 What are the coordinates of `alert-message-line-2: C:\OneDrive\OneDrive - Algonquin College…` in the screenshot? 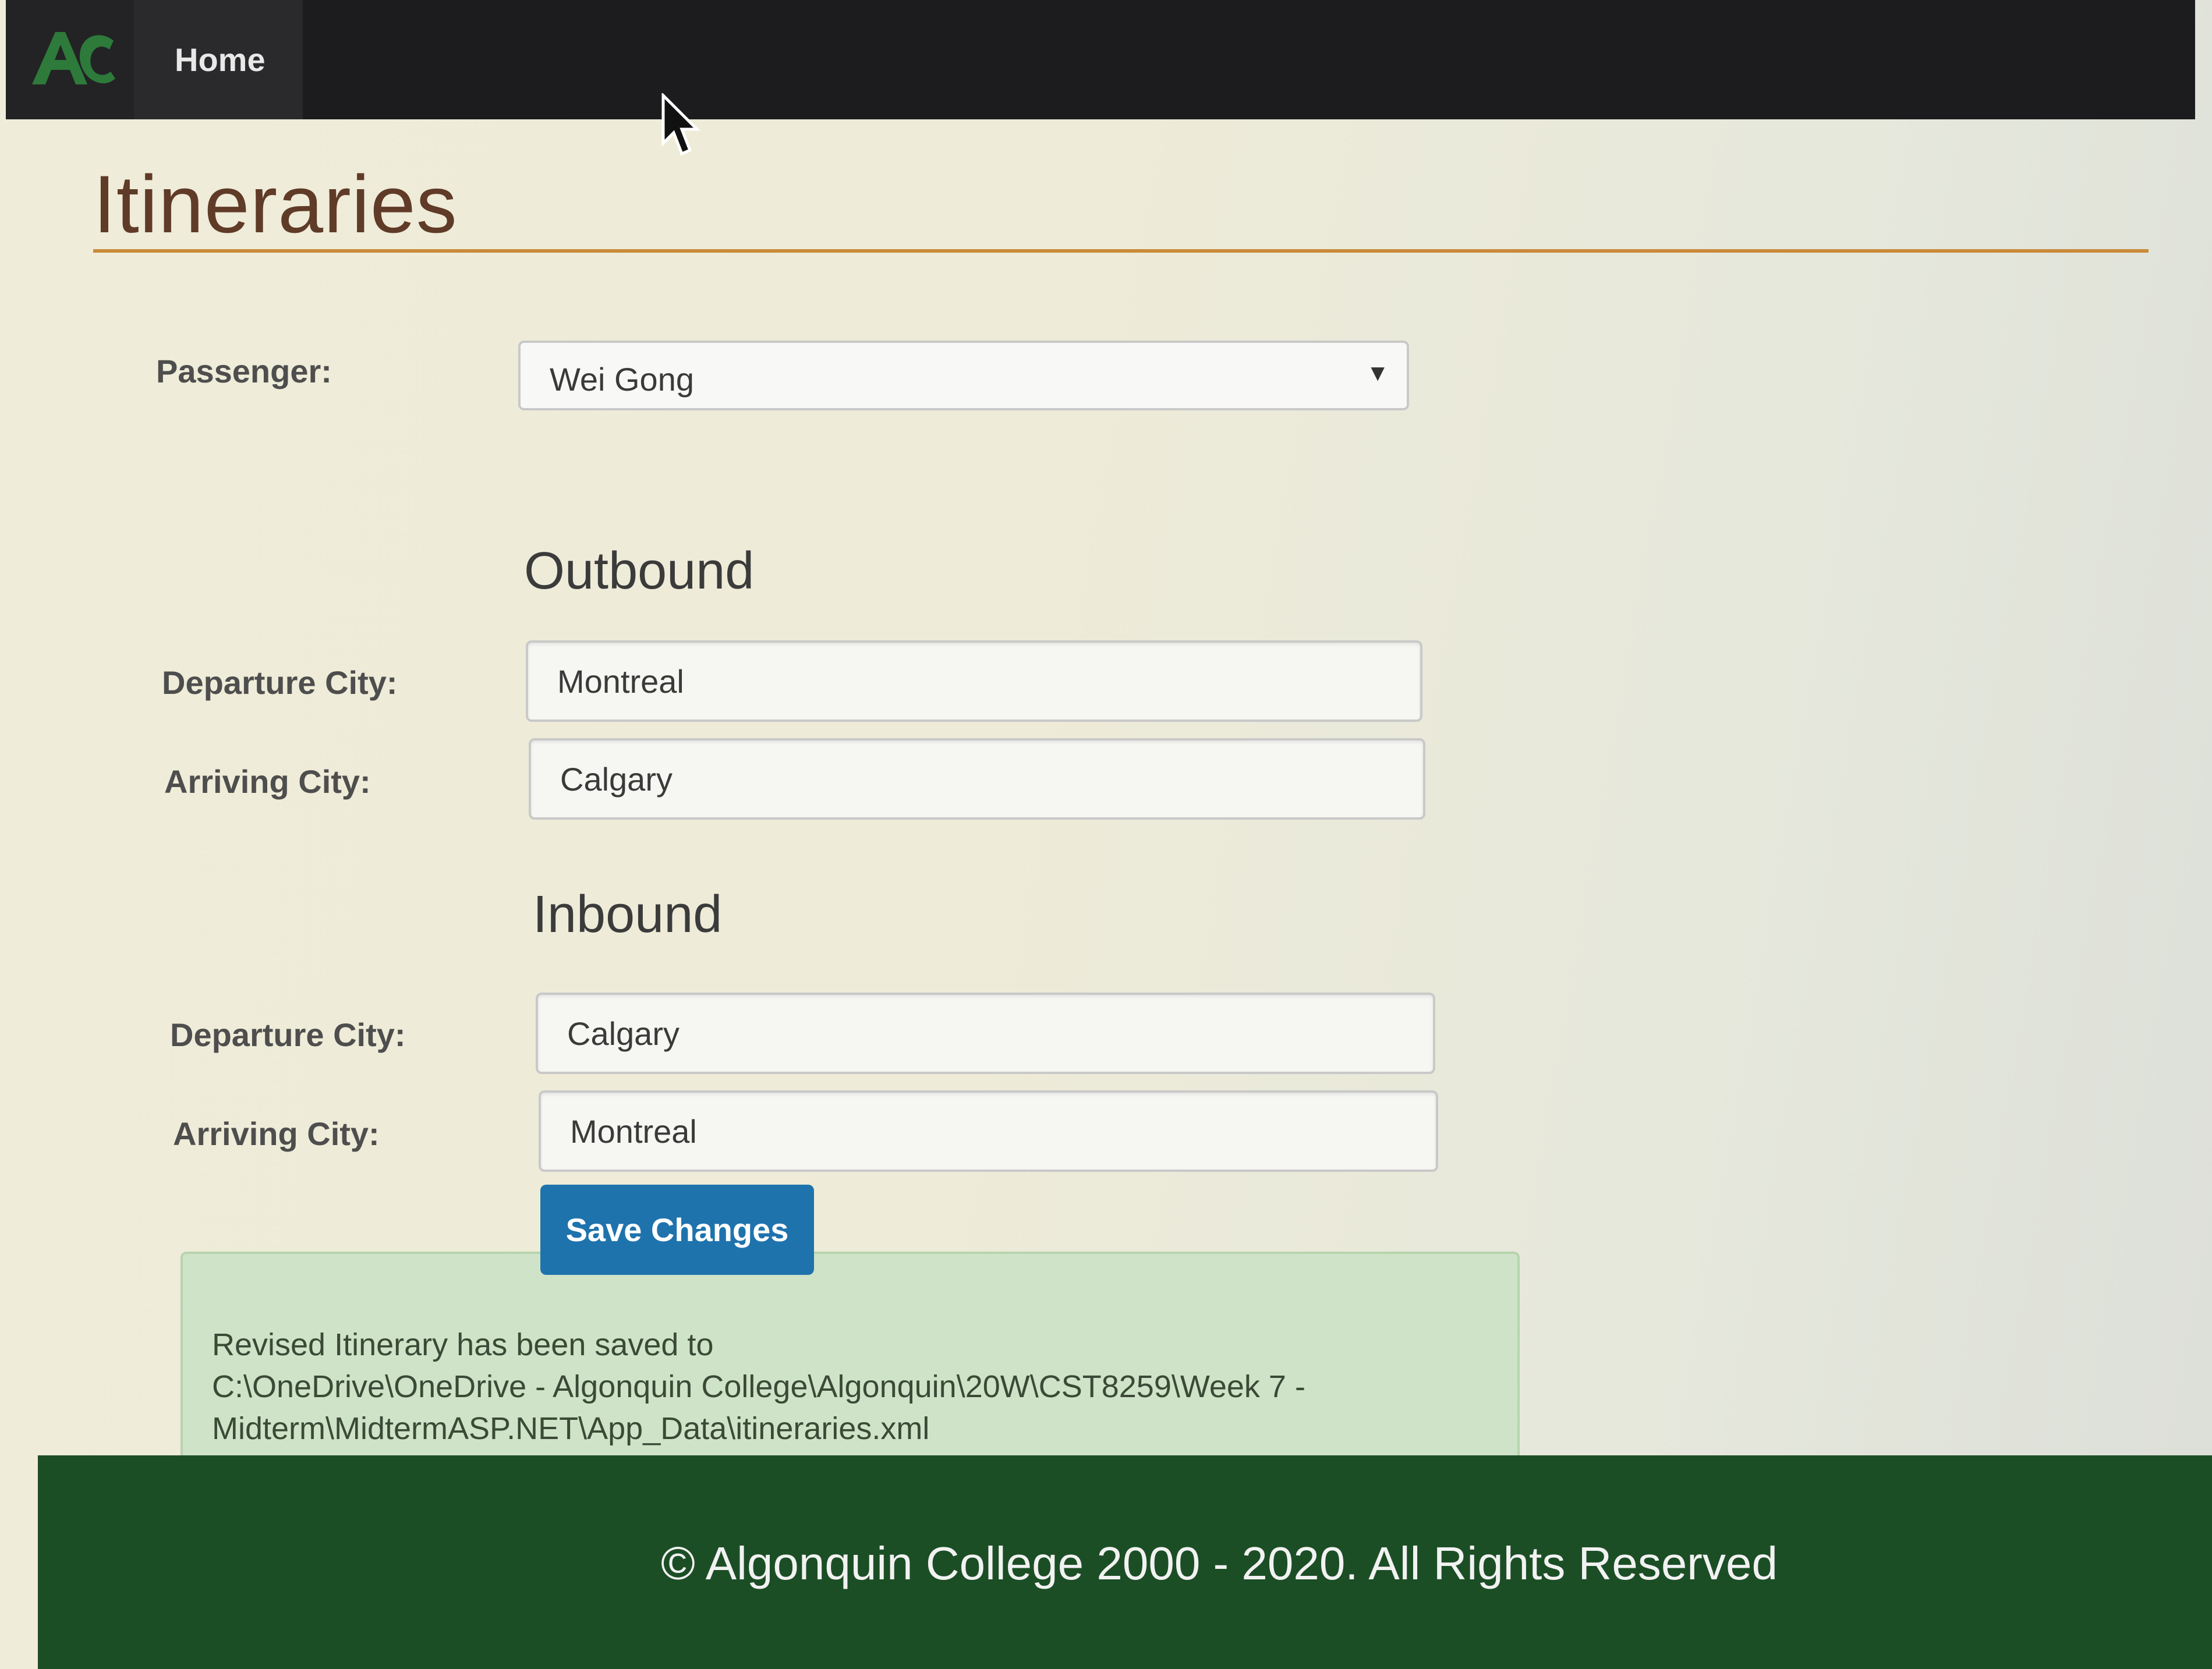 It's located at (758, 1386).